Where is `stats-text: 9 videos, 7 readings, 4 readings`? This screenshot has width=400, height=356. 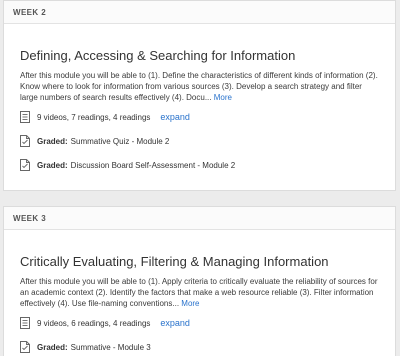
stats-text: 9 videos, 7 readings, 4 readings is located at coordinates (94, 117).